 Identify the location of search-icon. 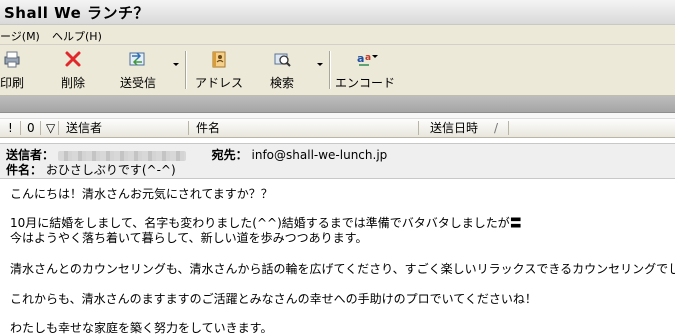
(282, 60).